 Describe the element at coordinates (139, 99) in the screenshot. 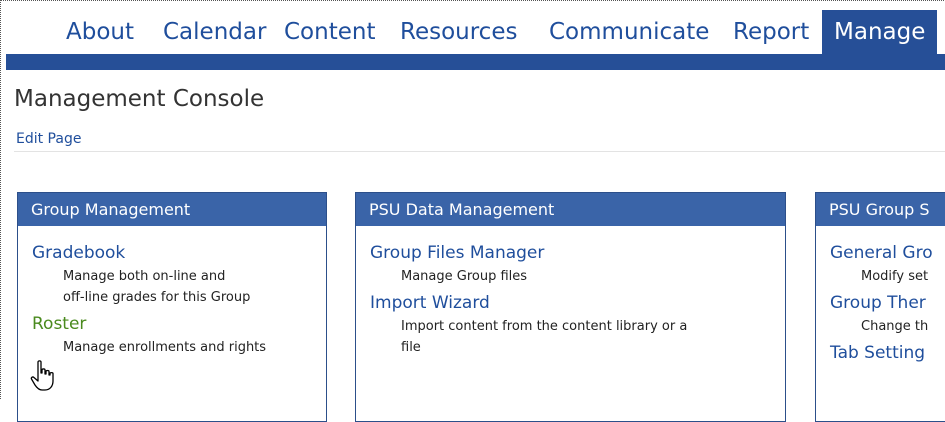

I see `page-title: Management Console` at that location.